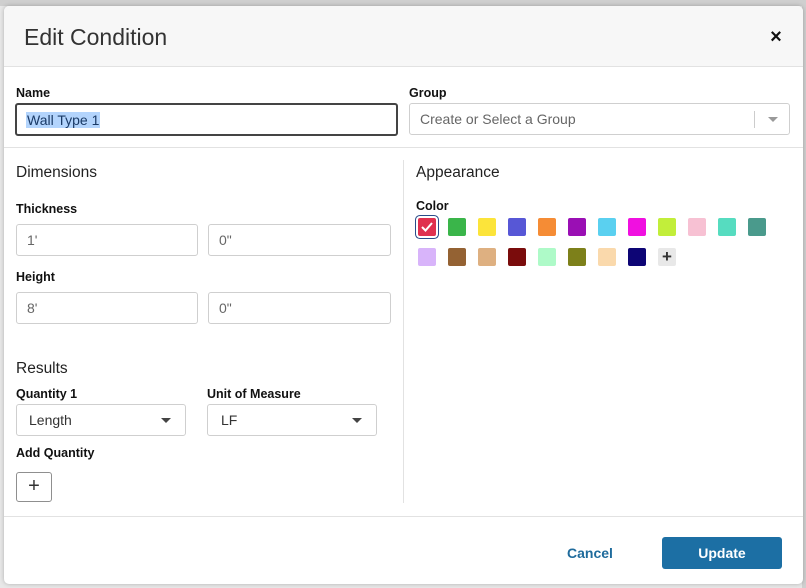  What do you see at coordinates (47, 394) in the screenshot?
I see `quantity-label: Quantity 1` at bounding box center [47, 394].